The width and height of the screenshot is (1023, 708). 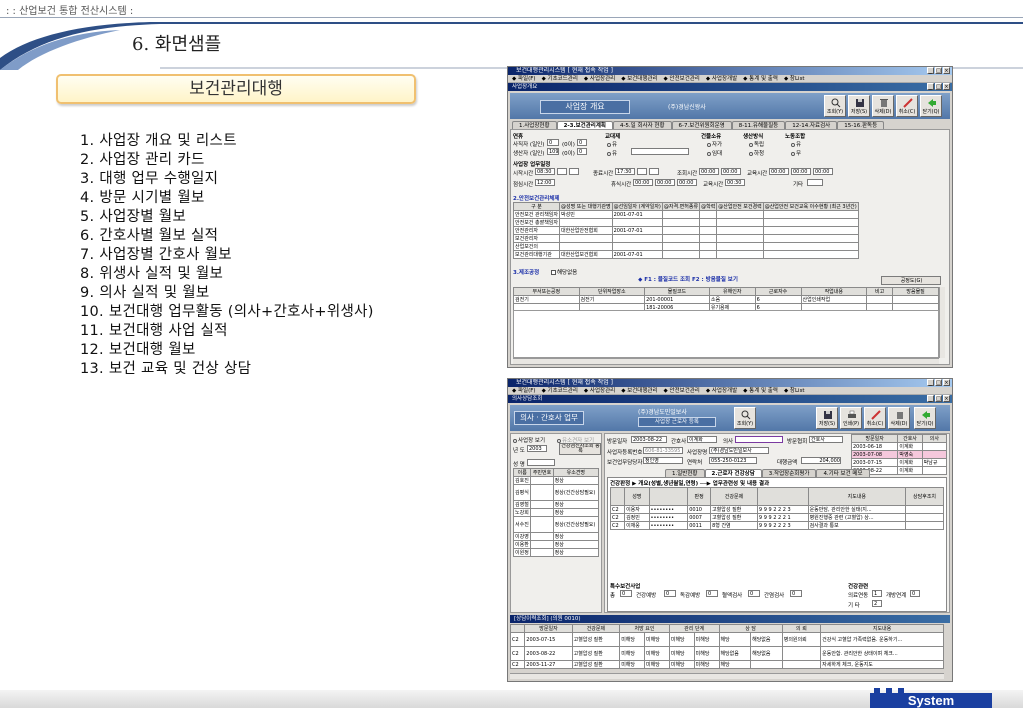 I want to click on table-row: 김호진 정상, so click(x=556, y=480).